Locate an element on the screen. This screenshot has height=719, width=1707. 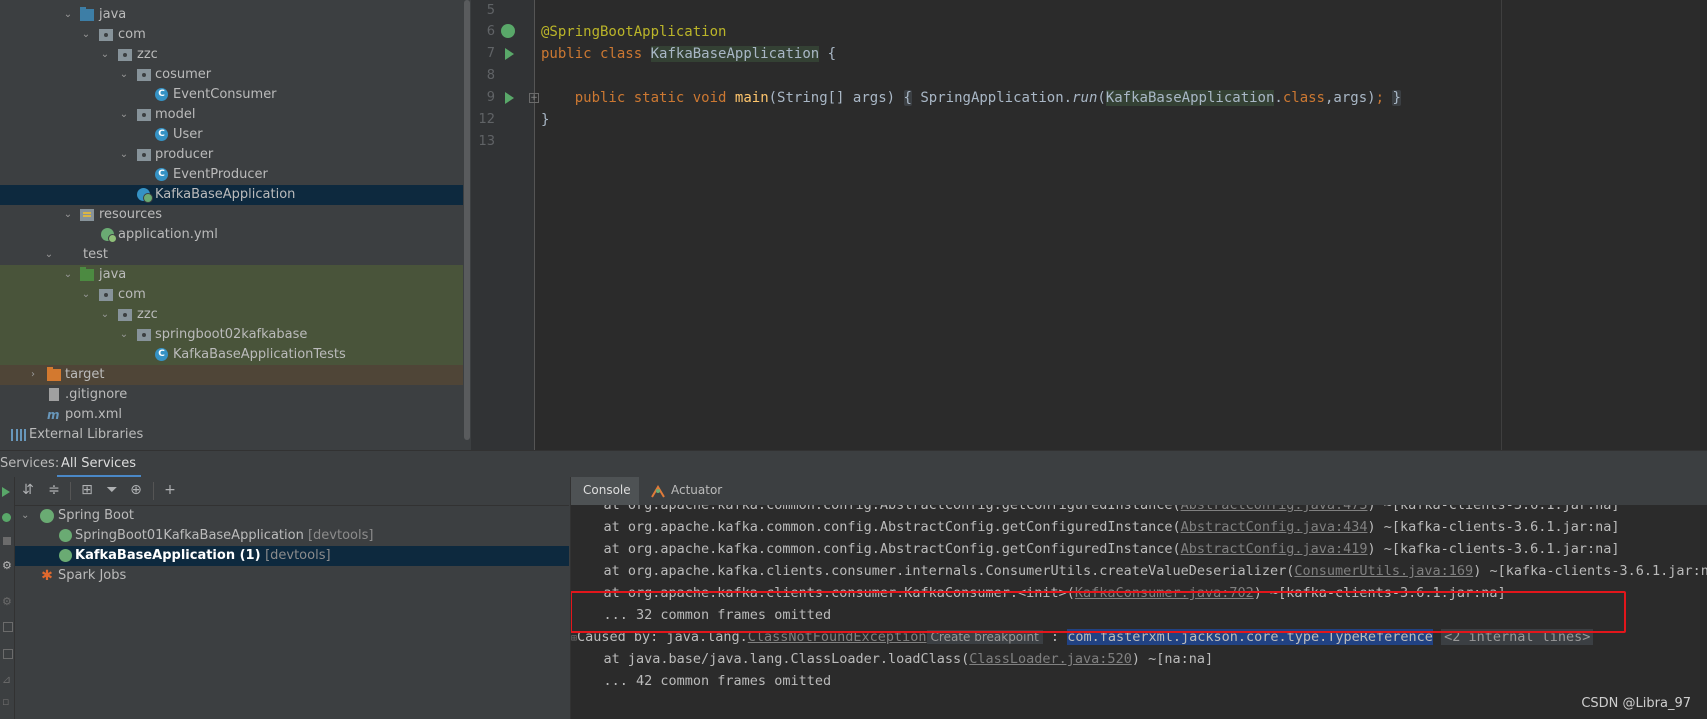
tree-item-test: ⌄ test is located at coordinates (231, 255).